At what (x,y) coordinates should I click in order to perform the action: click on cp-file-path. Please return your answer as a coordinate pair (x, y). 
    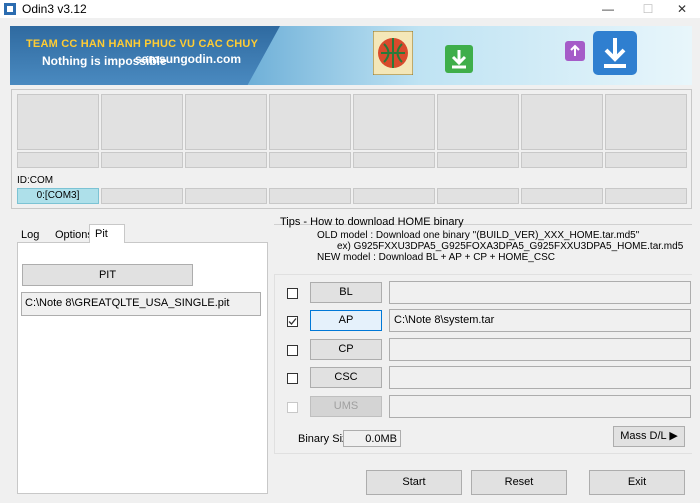
    Looking at the image, I should click on (540, 349).